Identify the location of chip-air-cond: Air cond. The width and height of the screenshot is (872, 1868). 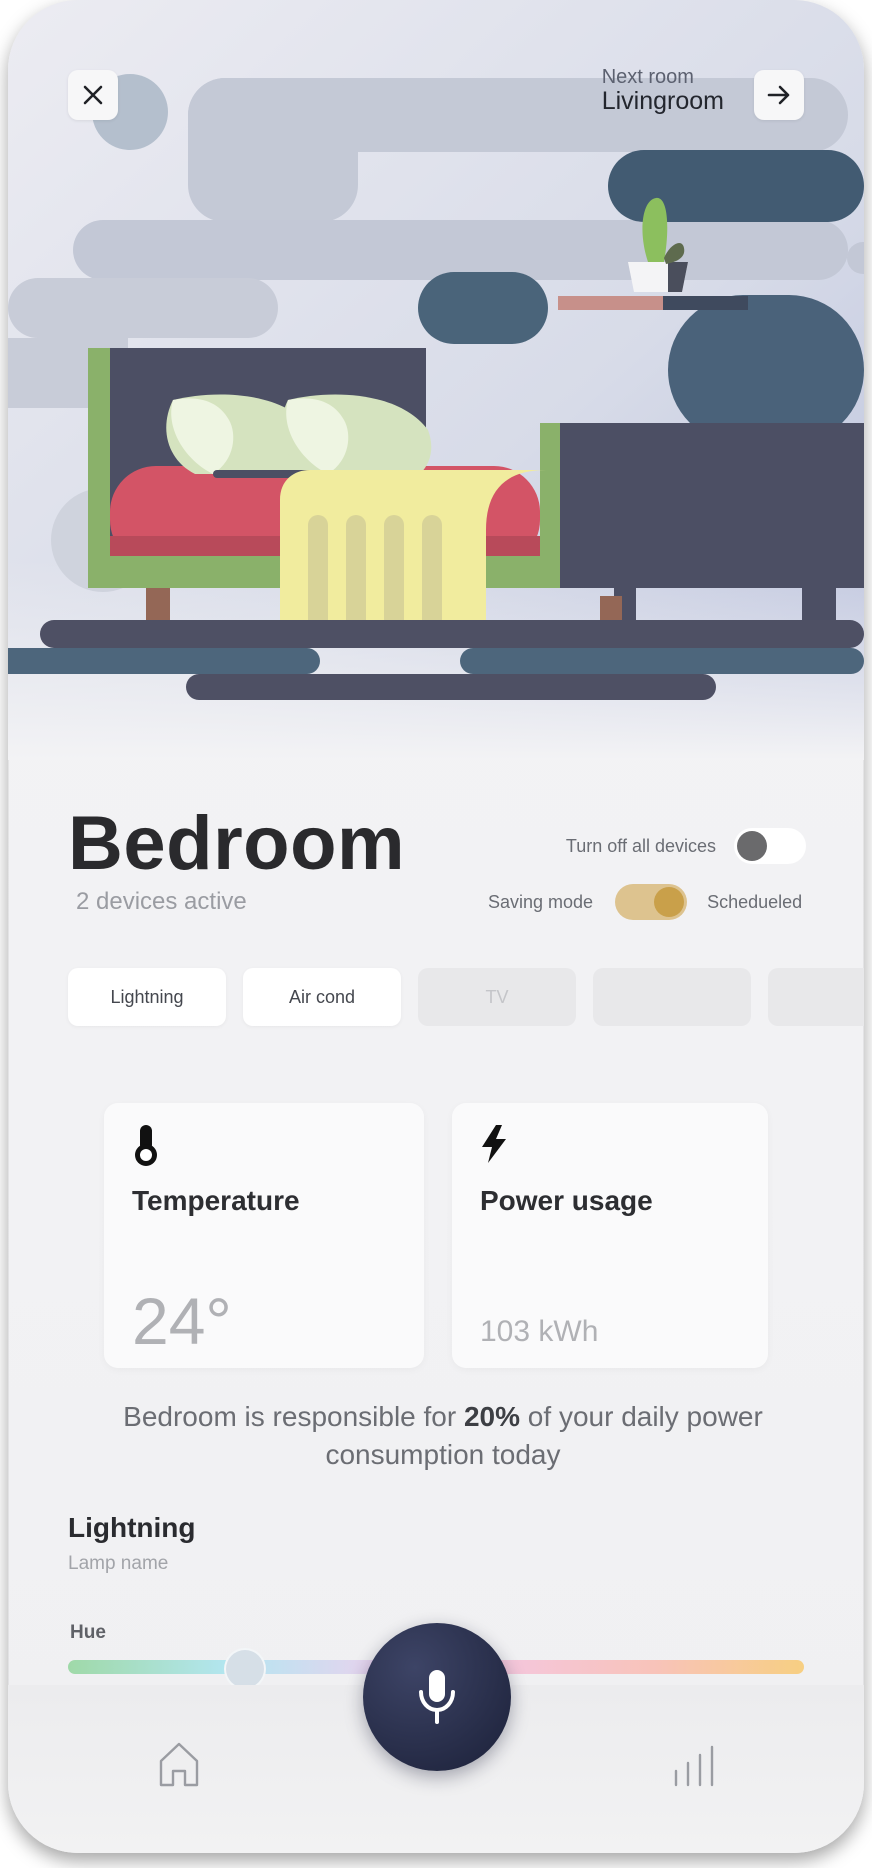
(322, 997).